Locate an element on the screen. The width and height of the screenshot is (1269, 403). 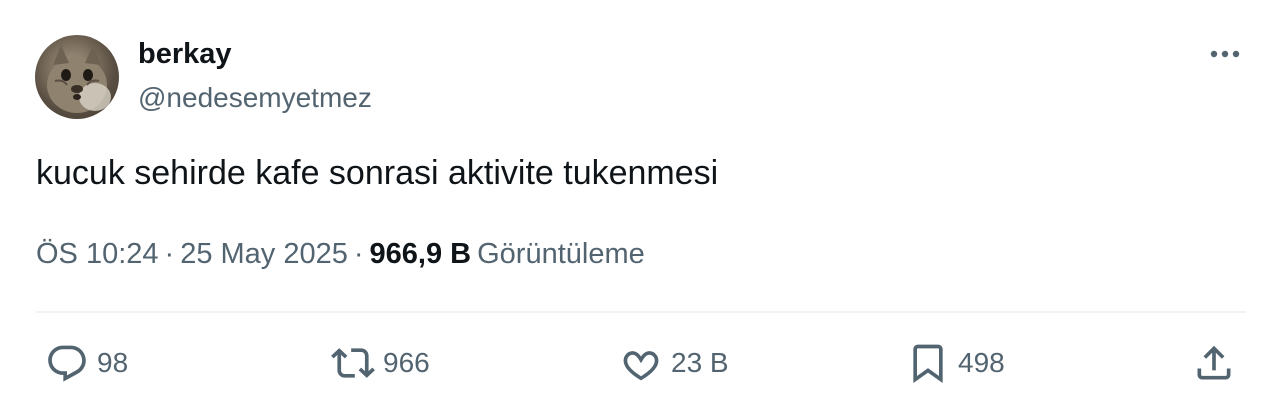
share-upload-icon is located at coordinates (1214, 362).